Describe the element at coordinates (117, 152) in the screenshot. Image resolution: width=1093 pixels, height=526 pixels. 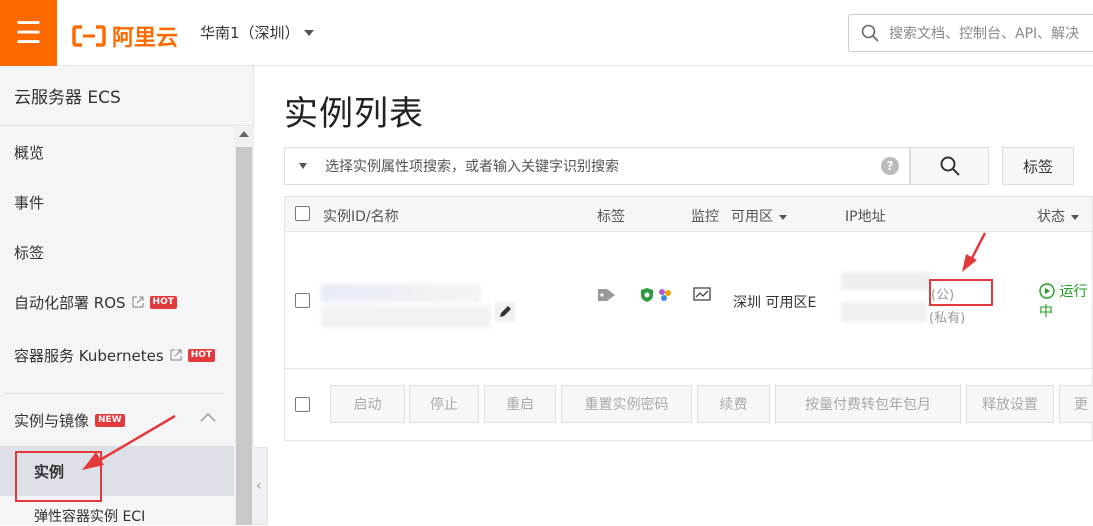
I see `sidebar-item-overview: 概览` at that location.